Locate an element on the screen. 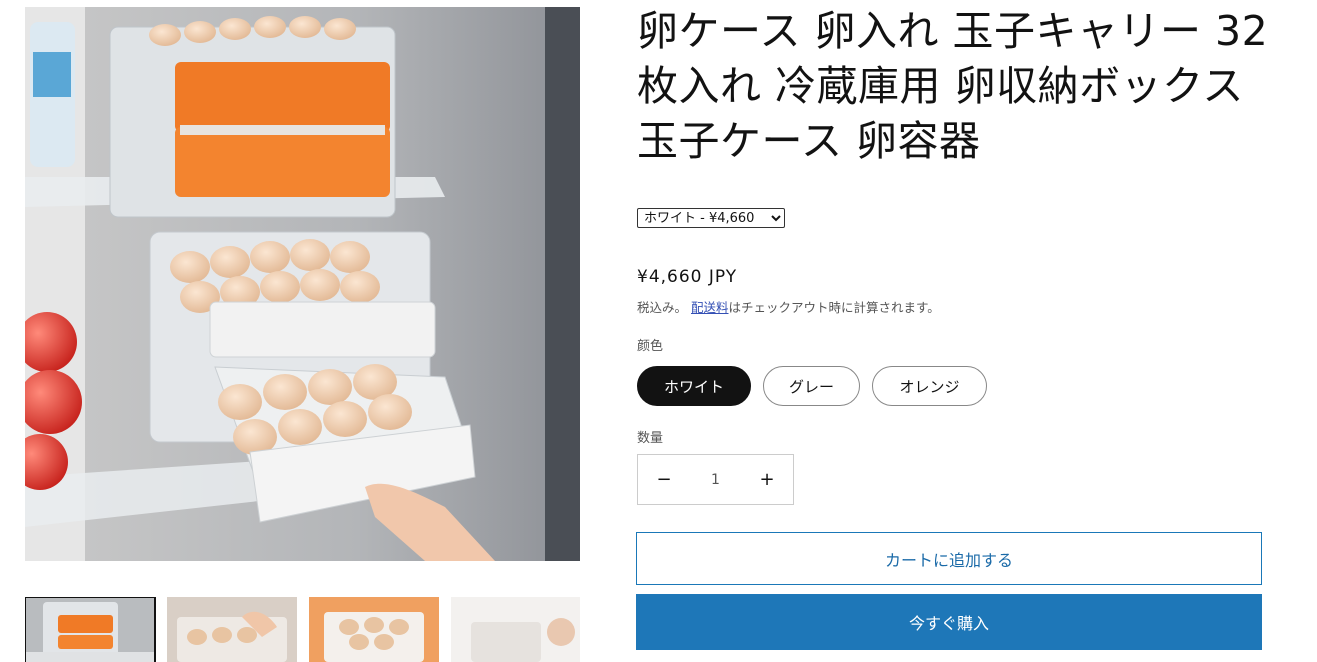  quantity-increase-button: + is located at coordinates (767, 479).